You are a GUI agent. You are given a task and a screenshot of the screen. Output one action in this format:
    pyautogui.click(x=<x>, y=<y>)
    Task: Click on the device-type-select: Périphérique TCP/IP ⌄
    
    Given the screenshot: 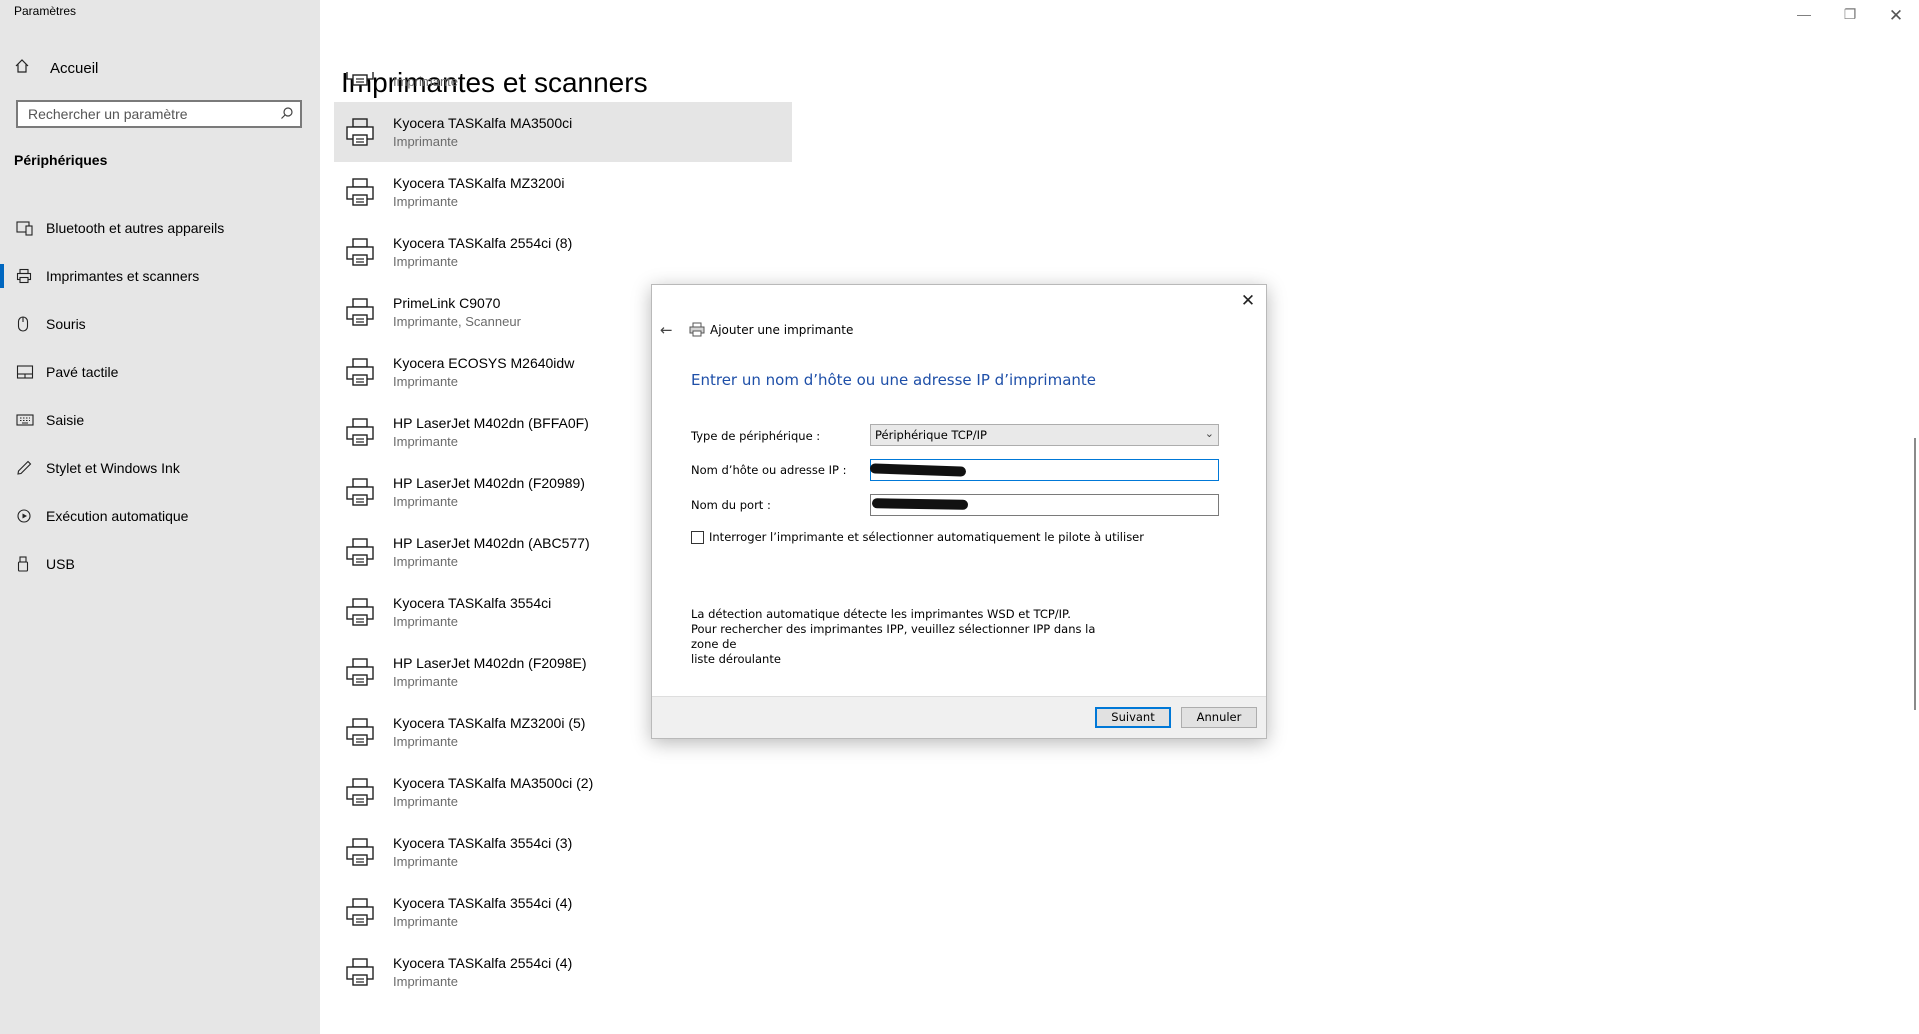 What is the action you would take?
    pyautogui.click(x=1044, y=435)
    